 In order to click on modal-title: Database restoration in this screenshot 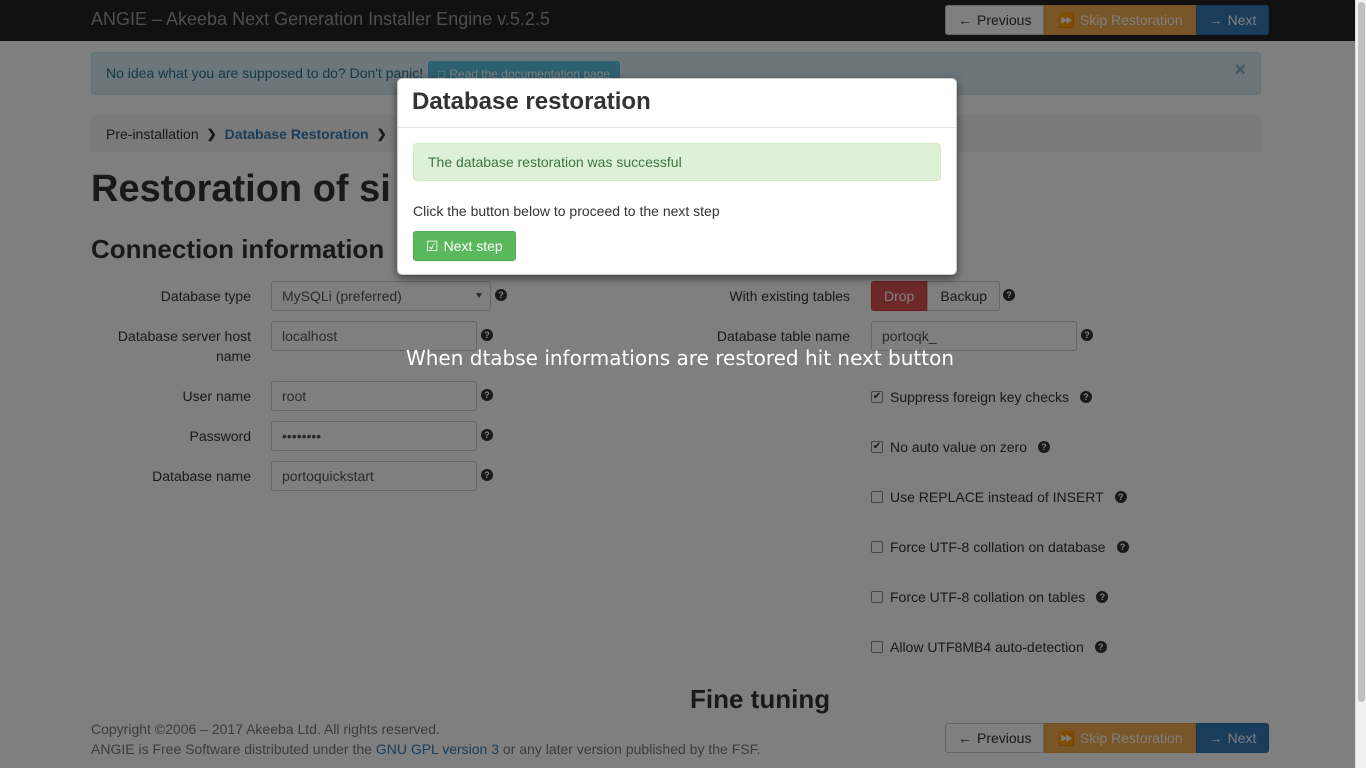, I will do `click(531, 101)`.